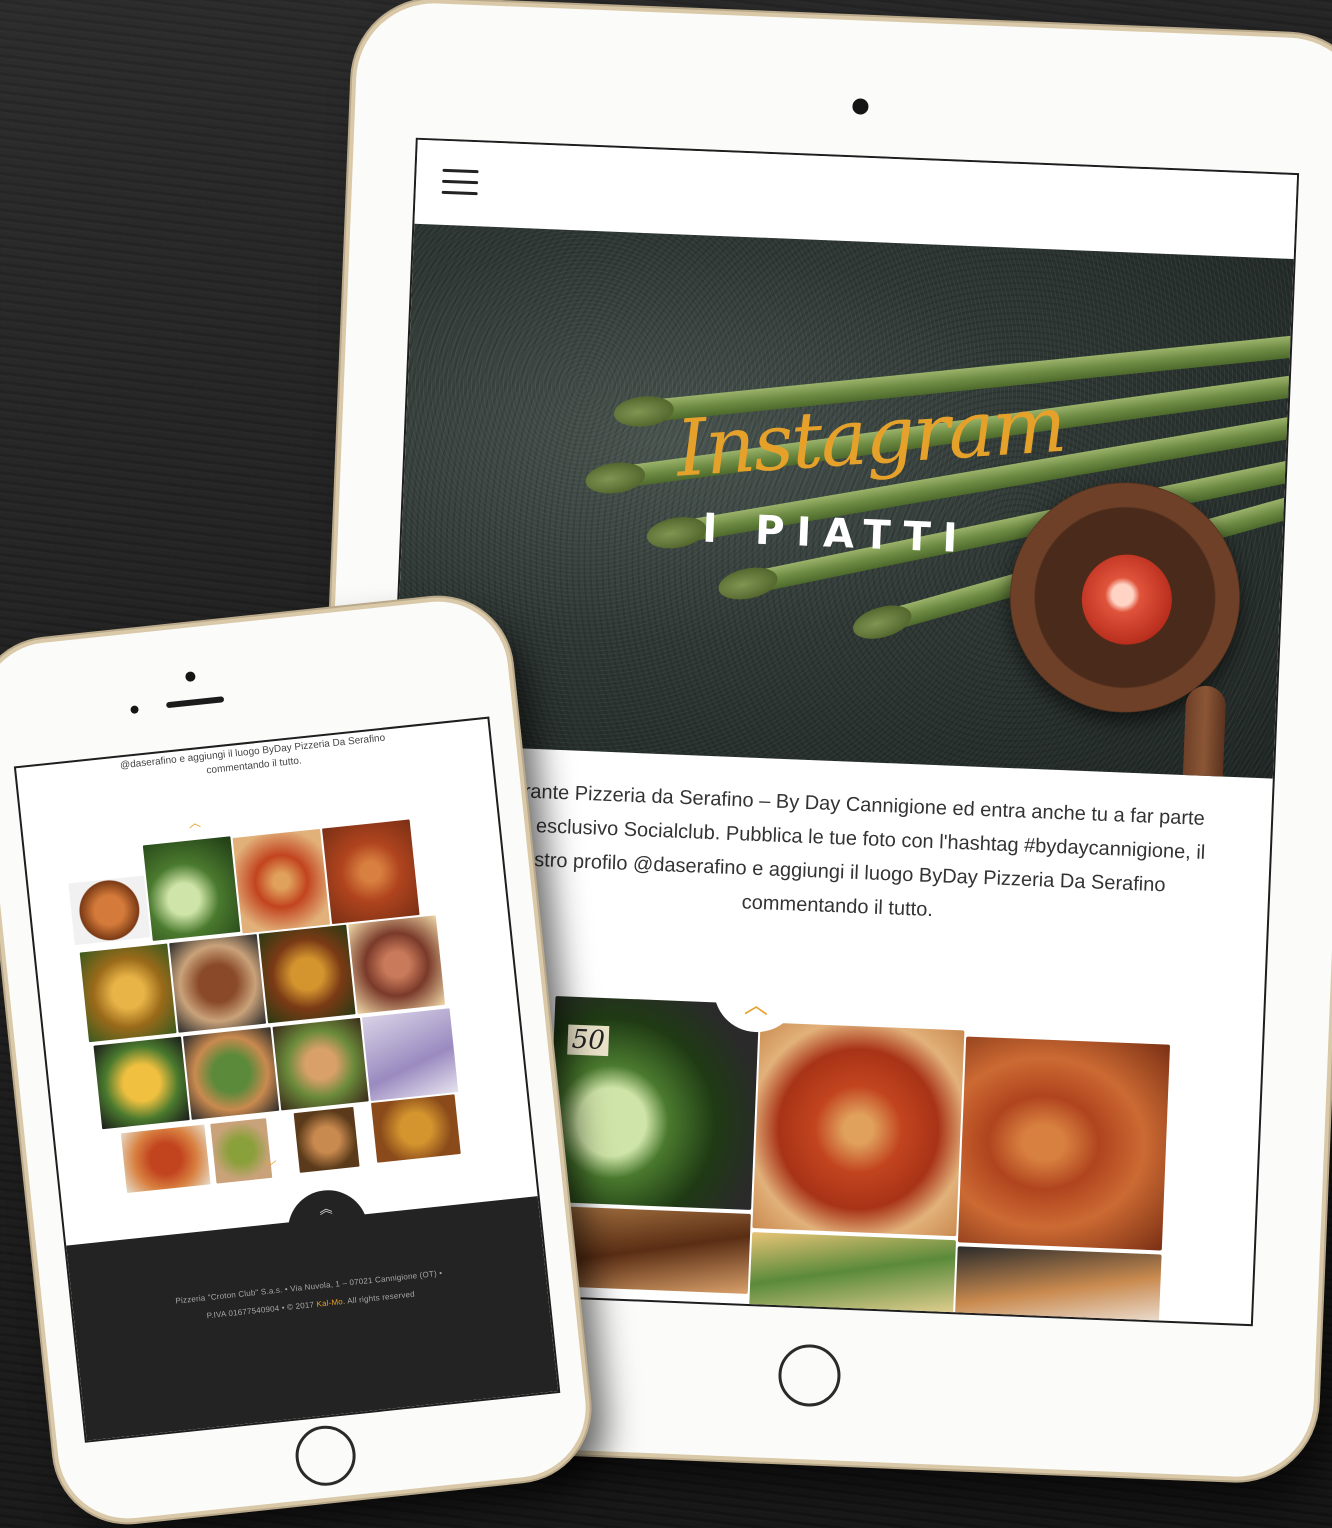 This screenshot has height=1528, width=1332. What do you see at coordinates (1204, 732) in the screenshot?
I see `bowl-handle` at bounding box center [1204, 732].